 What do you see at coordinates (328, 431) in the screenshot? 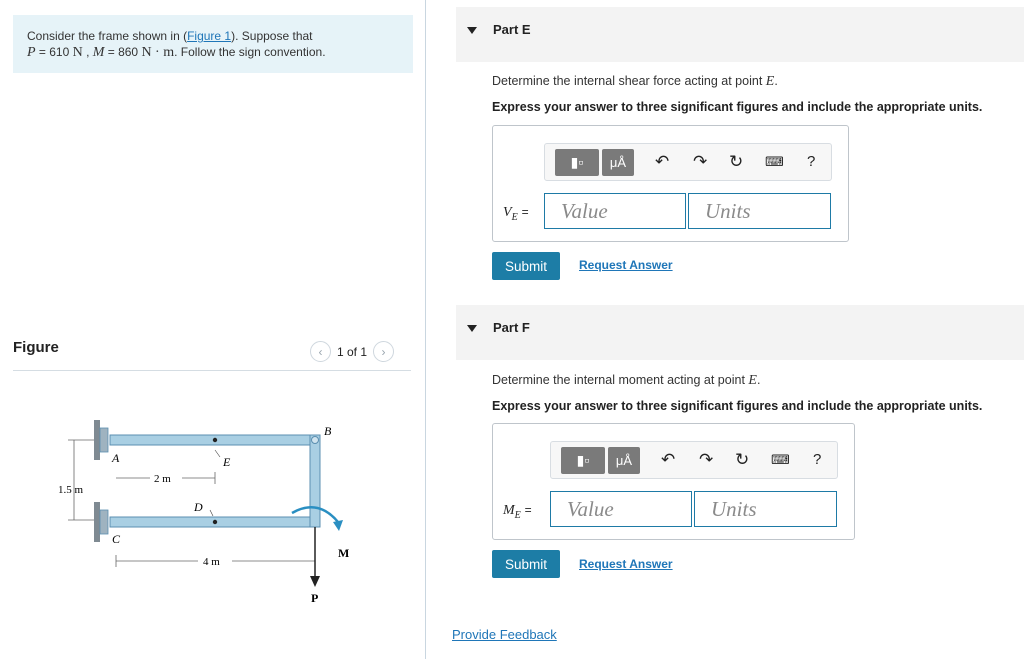
I see `label-b: B` at bounding box center [328, 431].